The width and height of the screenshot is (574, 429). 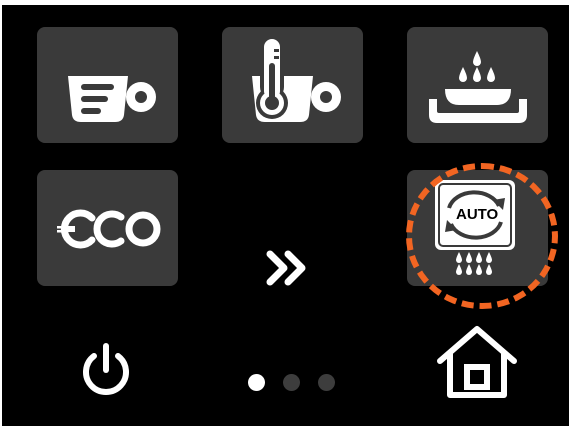 I want to click on auto-rinse-cycle-icon, so click(x=475, y=227).